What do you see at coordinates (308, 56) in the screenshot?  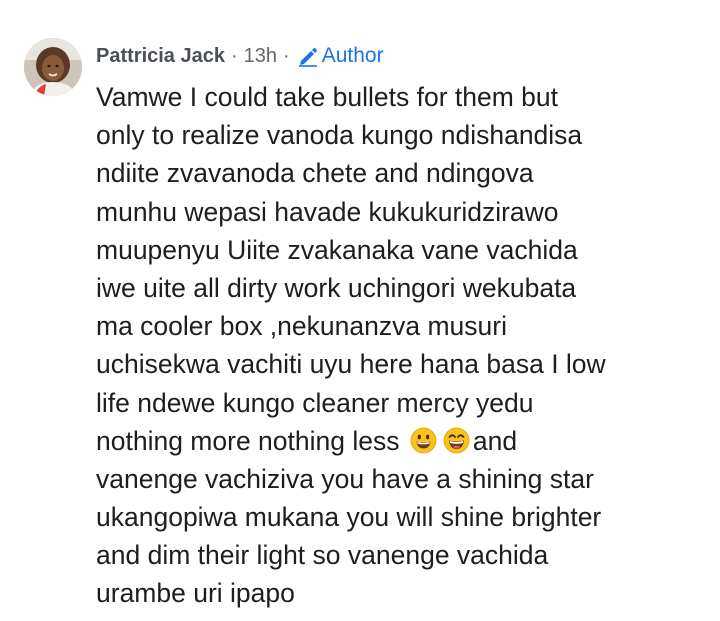 I see `pencil-icon` at bounding box center [308, 56].